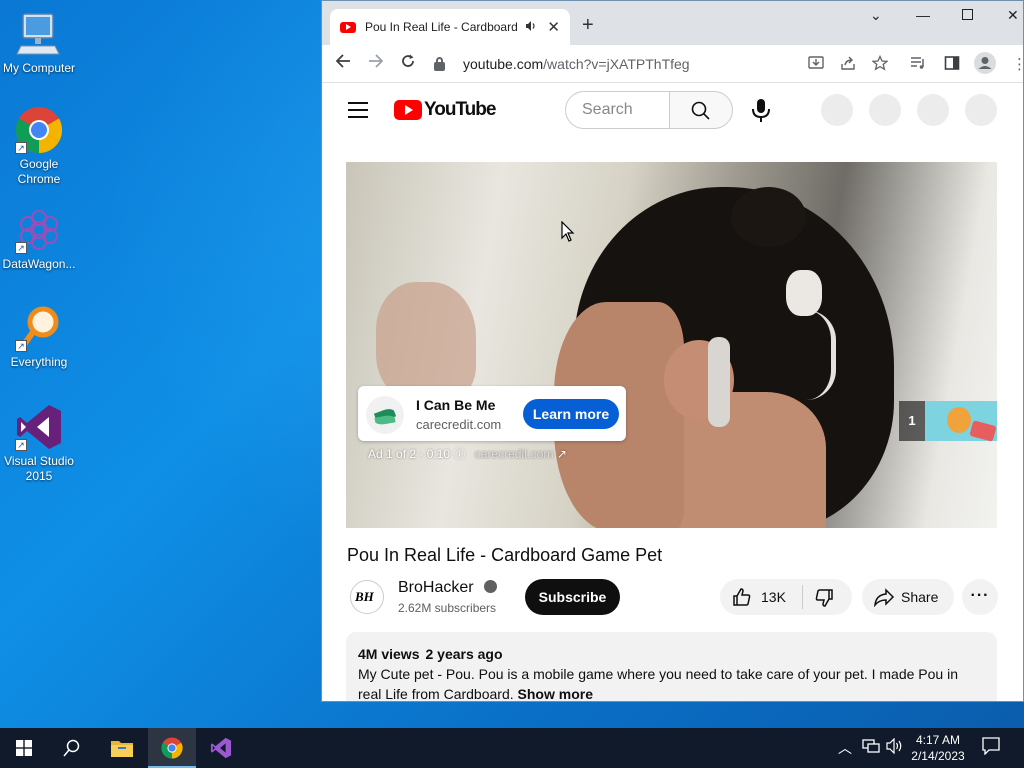 The height and width of the screenshot is (768, 1024). What do you see at coordinates (408, 63) in the screenshot?
I see `reload-icon` at bounding box center [408, 63].